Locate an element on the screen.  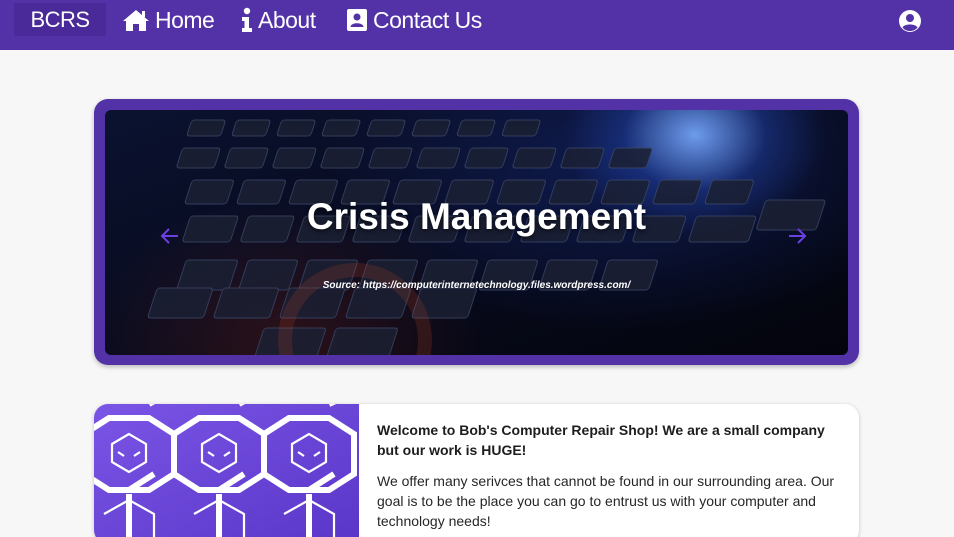
brand-logo: BCRS is located at coordinates (60, 19).